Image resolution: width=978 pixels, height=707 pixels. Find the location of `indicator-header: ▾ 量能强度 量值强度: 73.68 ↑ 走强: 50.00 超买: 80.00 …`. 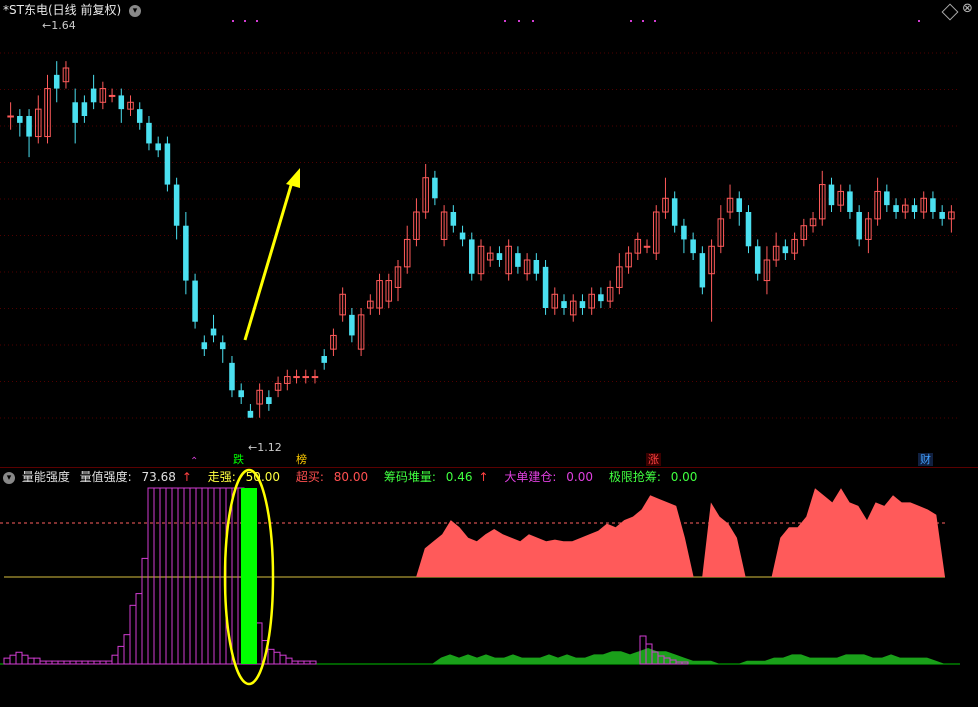

indicator-header: ▾ 量能强度 量值强度: 73.68 ↑ 走强: 50.00 超买: 80.00 … is located at coordinates (356, 477).